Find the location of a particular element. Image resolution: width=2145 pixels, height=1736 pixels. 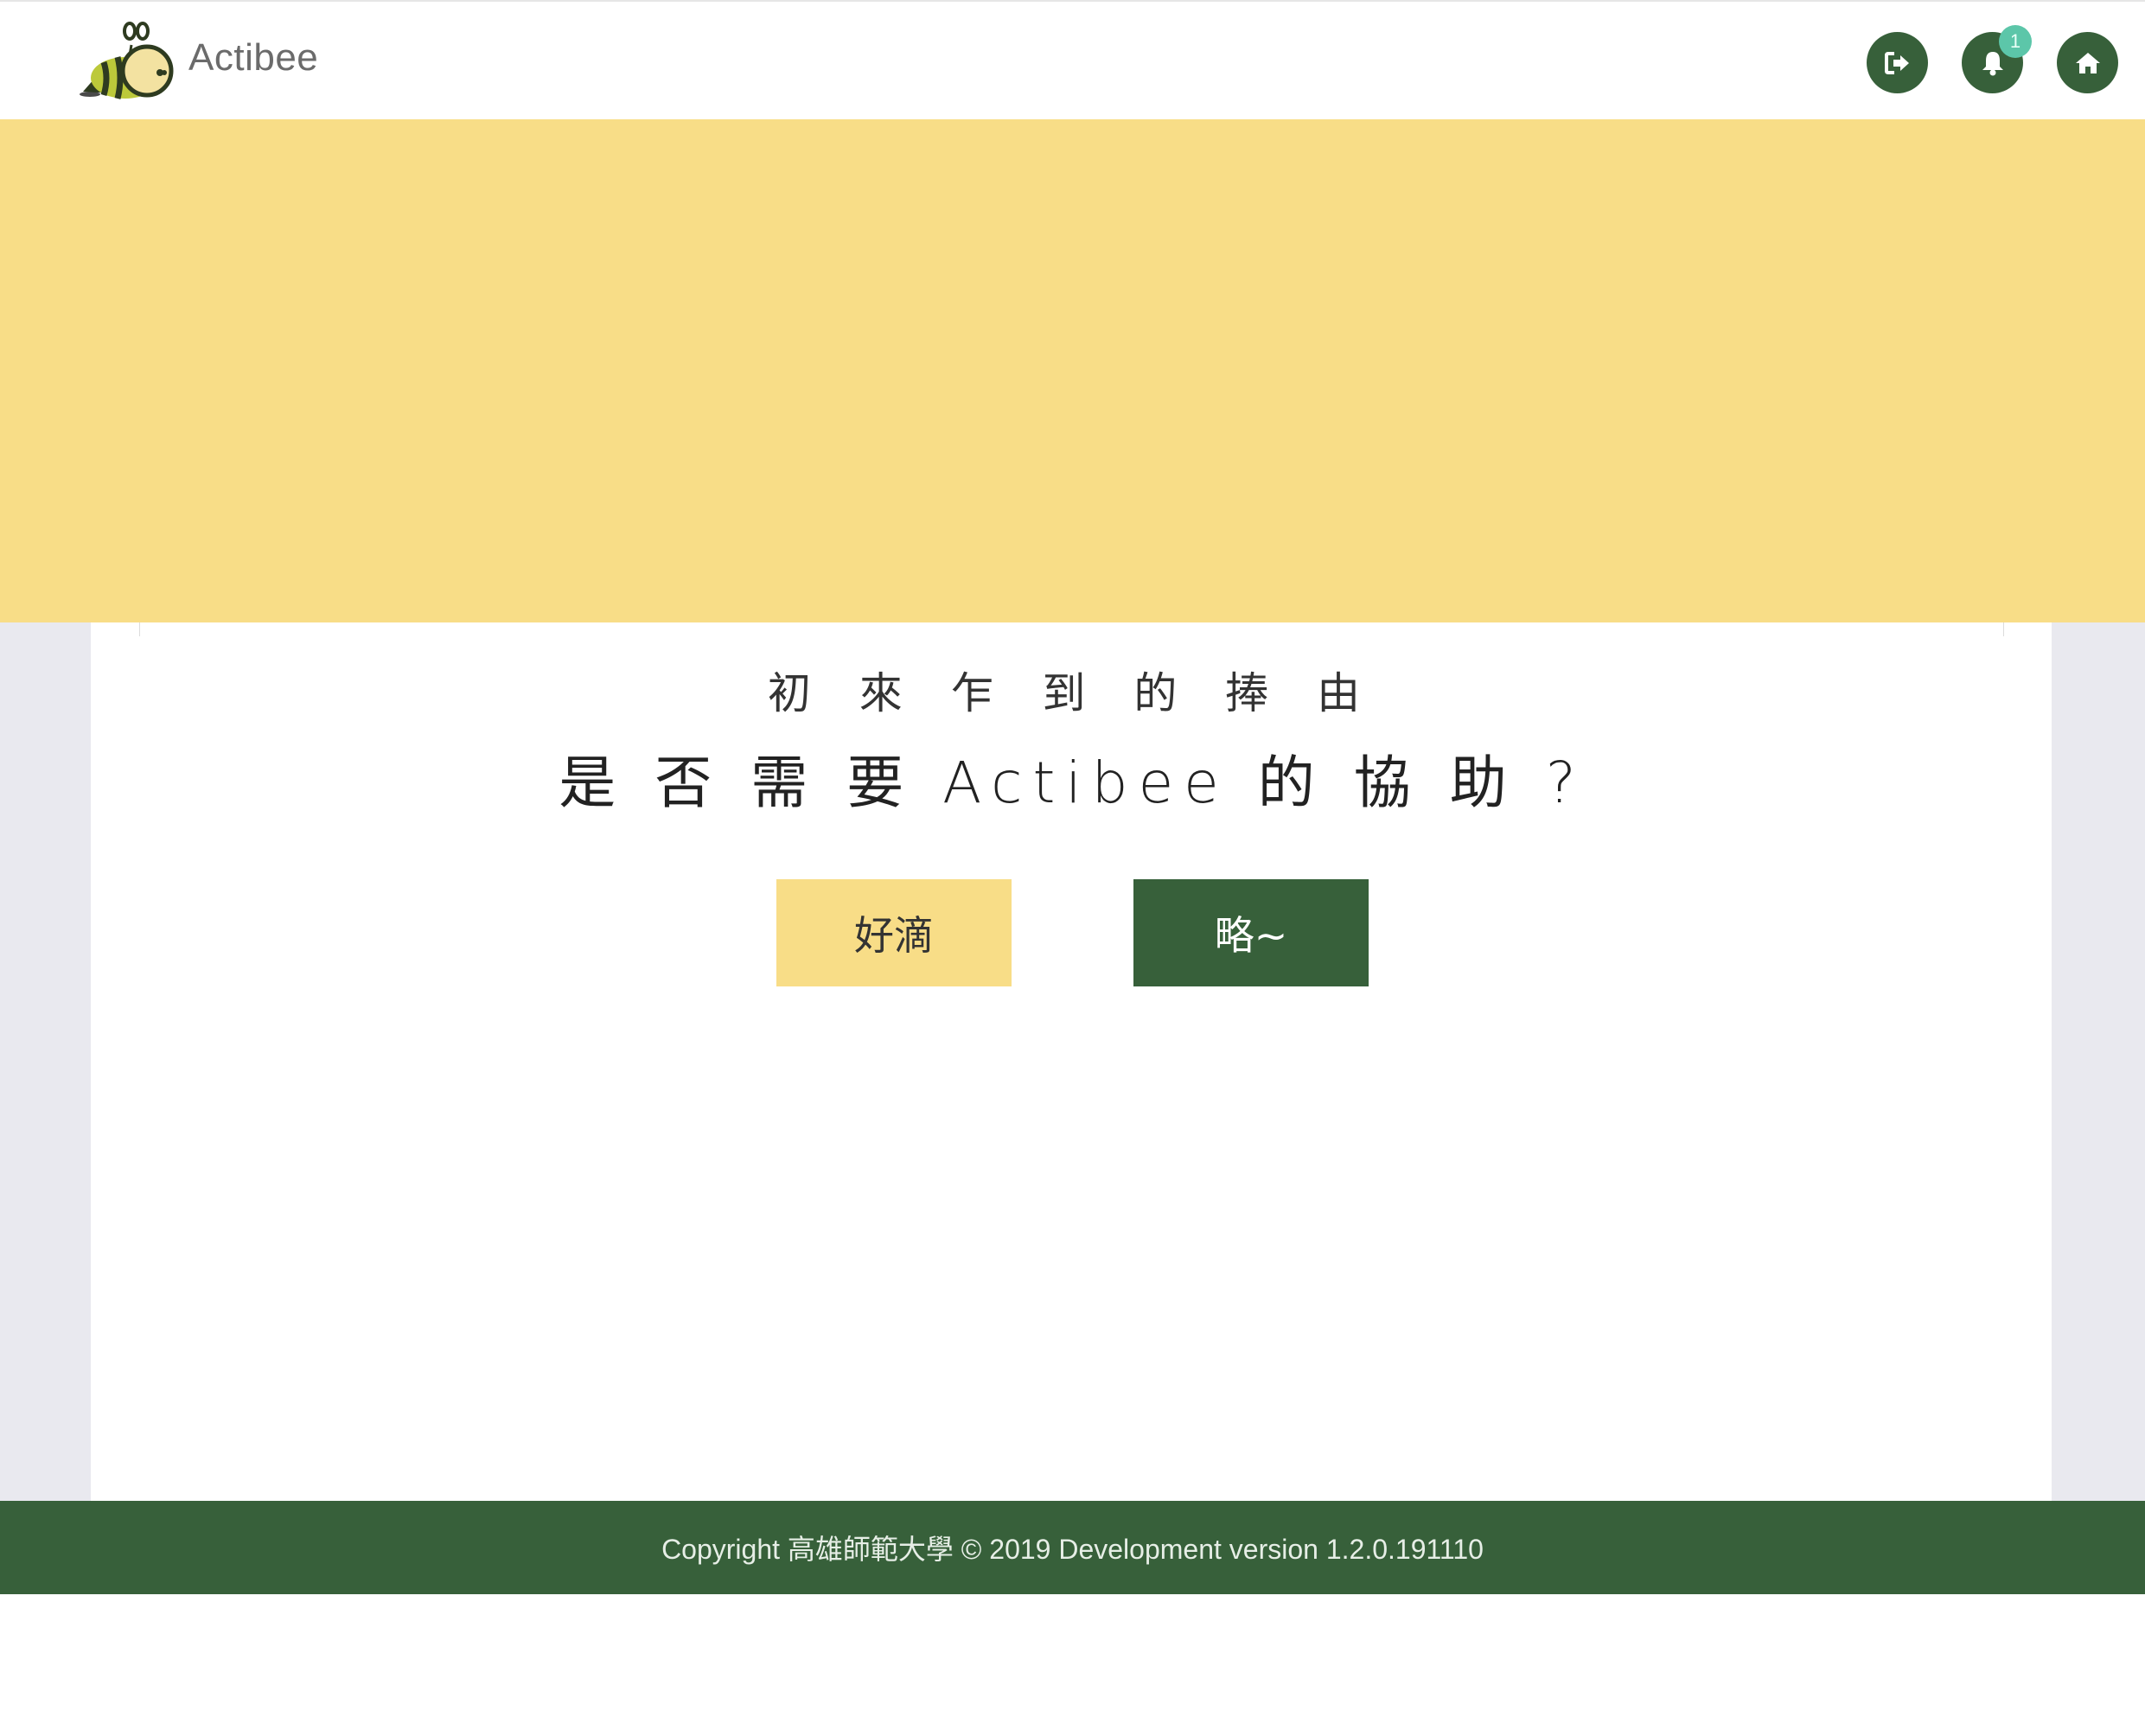

help-question: 是 否 需 要 Actibee 的 協 助 ? is located at coordinates (1072, 783).